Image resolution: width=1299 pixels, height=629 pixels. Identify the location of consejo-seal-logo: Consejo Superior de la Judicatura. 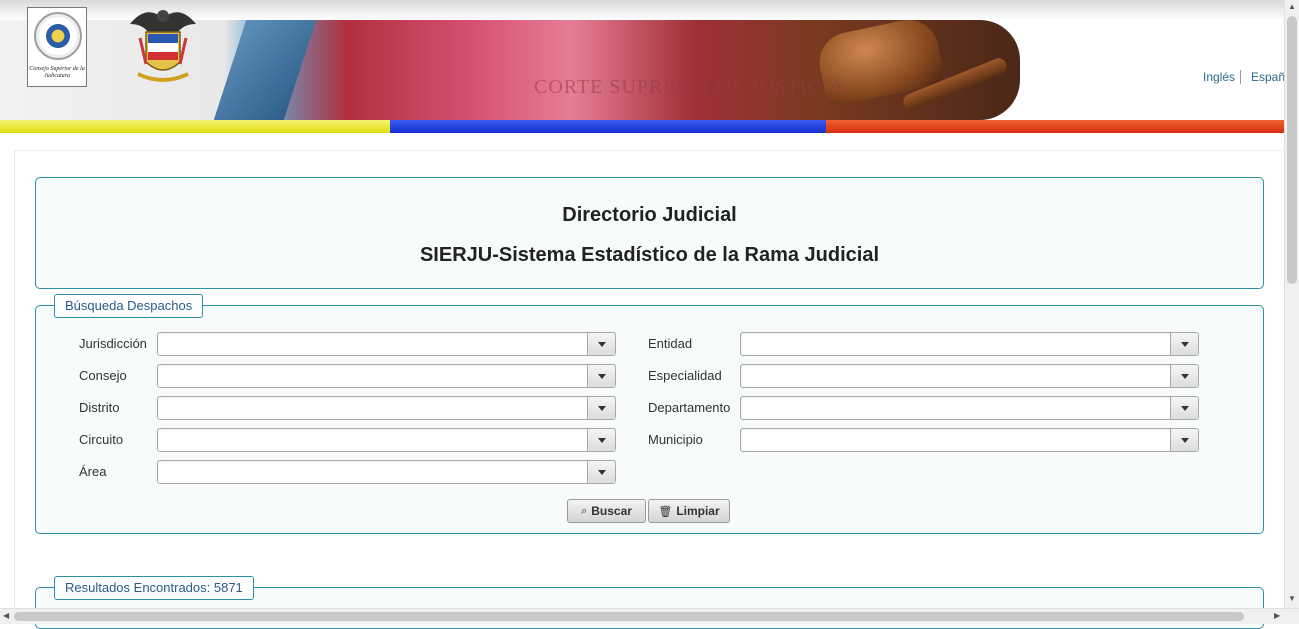
(57, 47).